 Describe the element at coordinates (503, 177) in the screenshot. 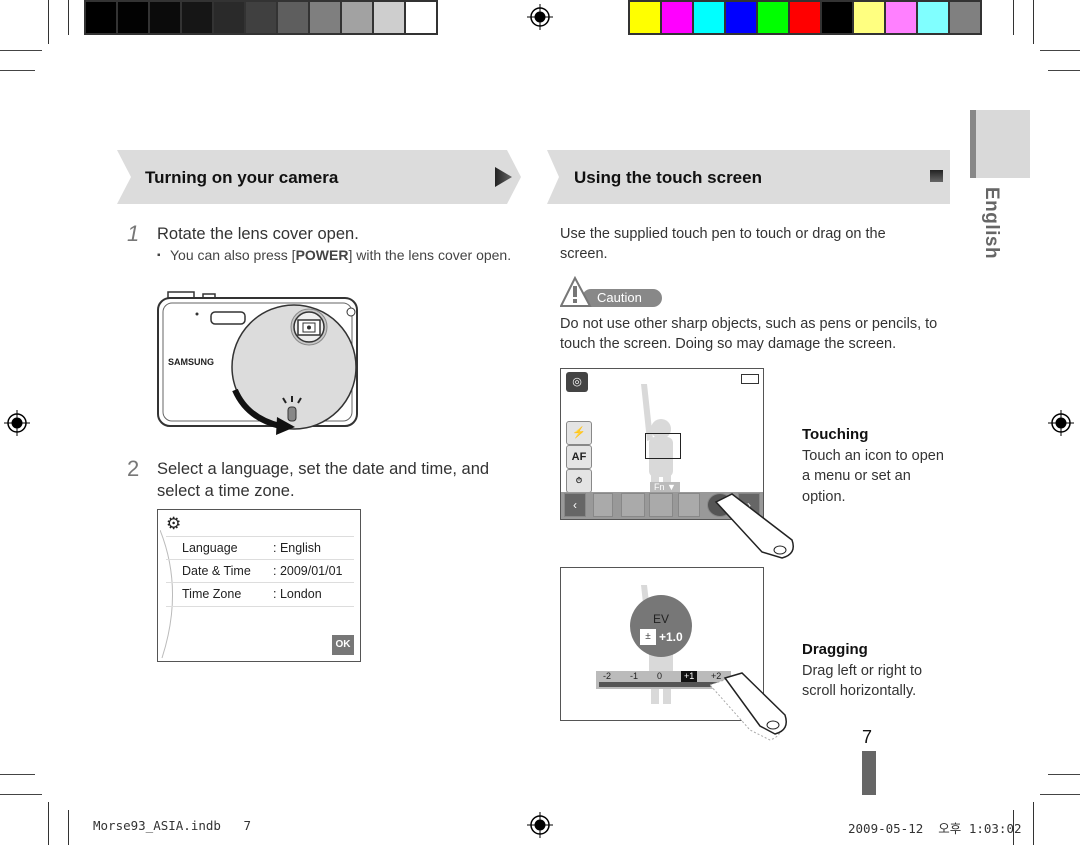

I see `triangle-right-icon` at that location.